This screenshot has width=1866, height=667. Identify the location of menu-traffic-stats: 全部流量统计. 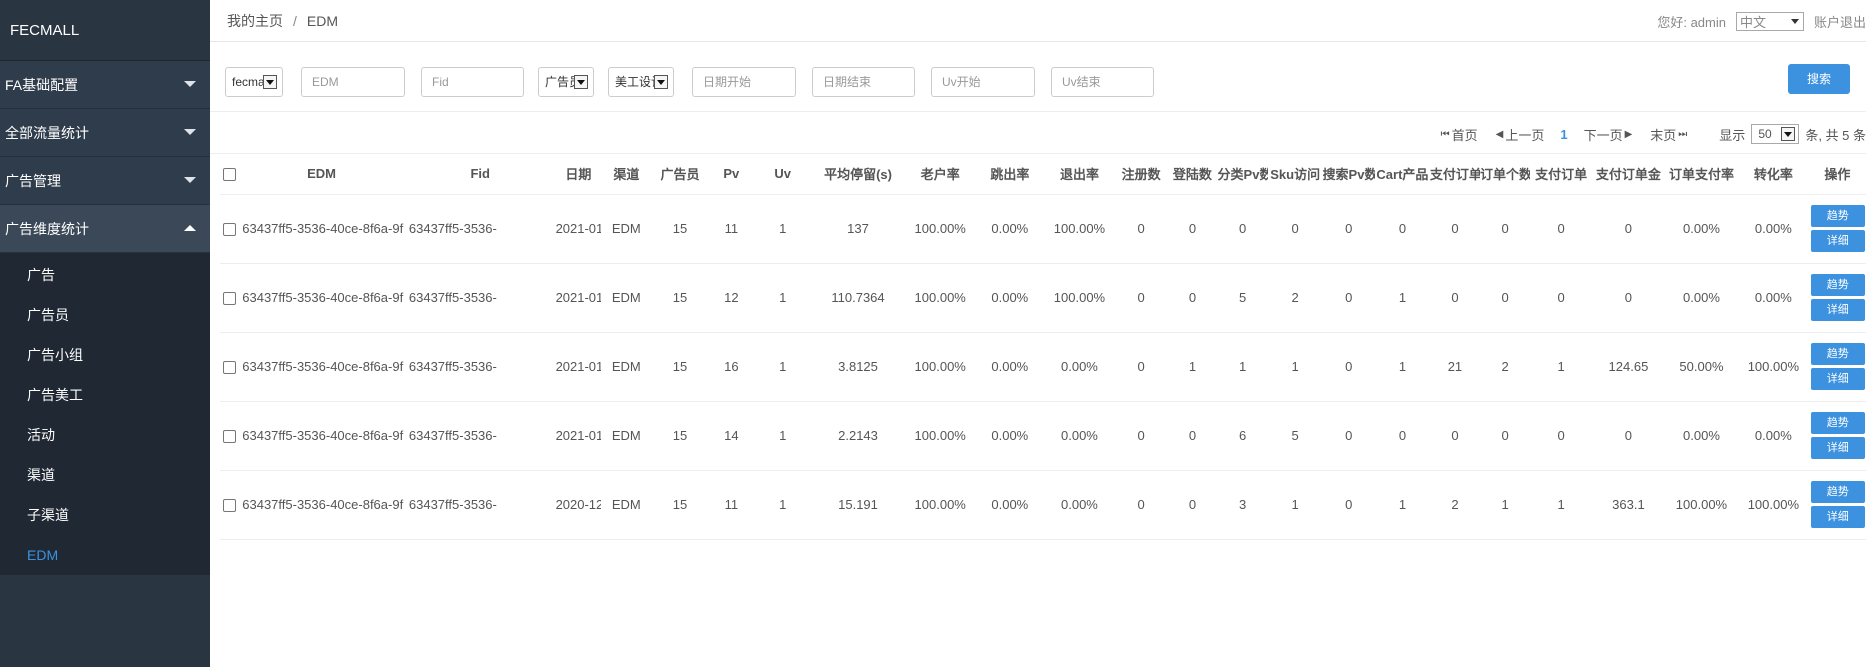
(105, 133).